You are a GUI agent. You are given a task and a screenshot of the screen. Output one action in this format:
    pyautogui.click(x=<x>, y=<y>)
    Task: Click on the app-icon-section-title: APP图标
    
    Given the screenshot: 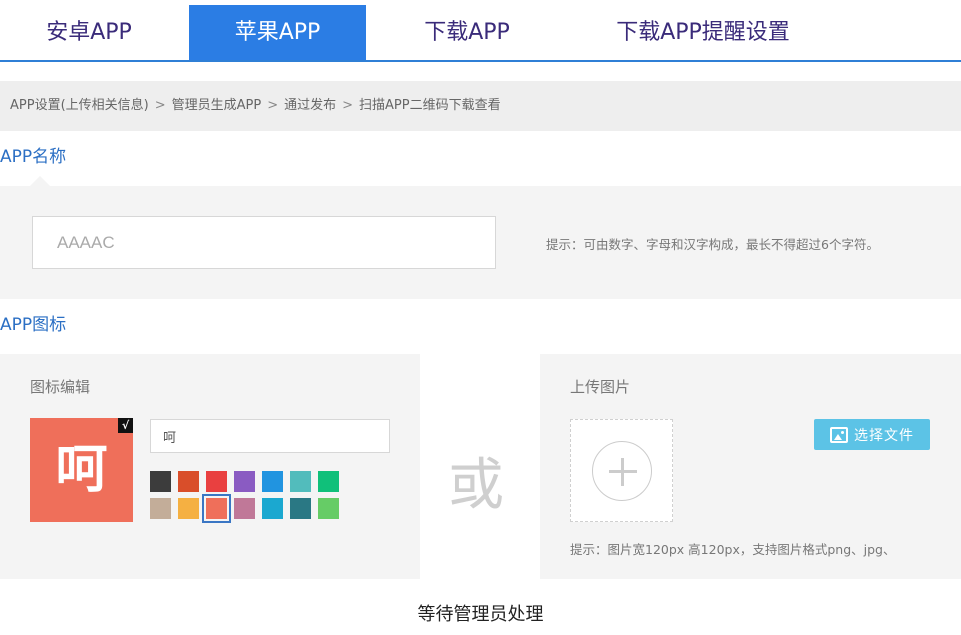 What is the action you would take?
    pyautogui.click(x=33, y=325)
    